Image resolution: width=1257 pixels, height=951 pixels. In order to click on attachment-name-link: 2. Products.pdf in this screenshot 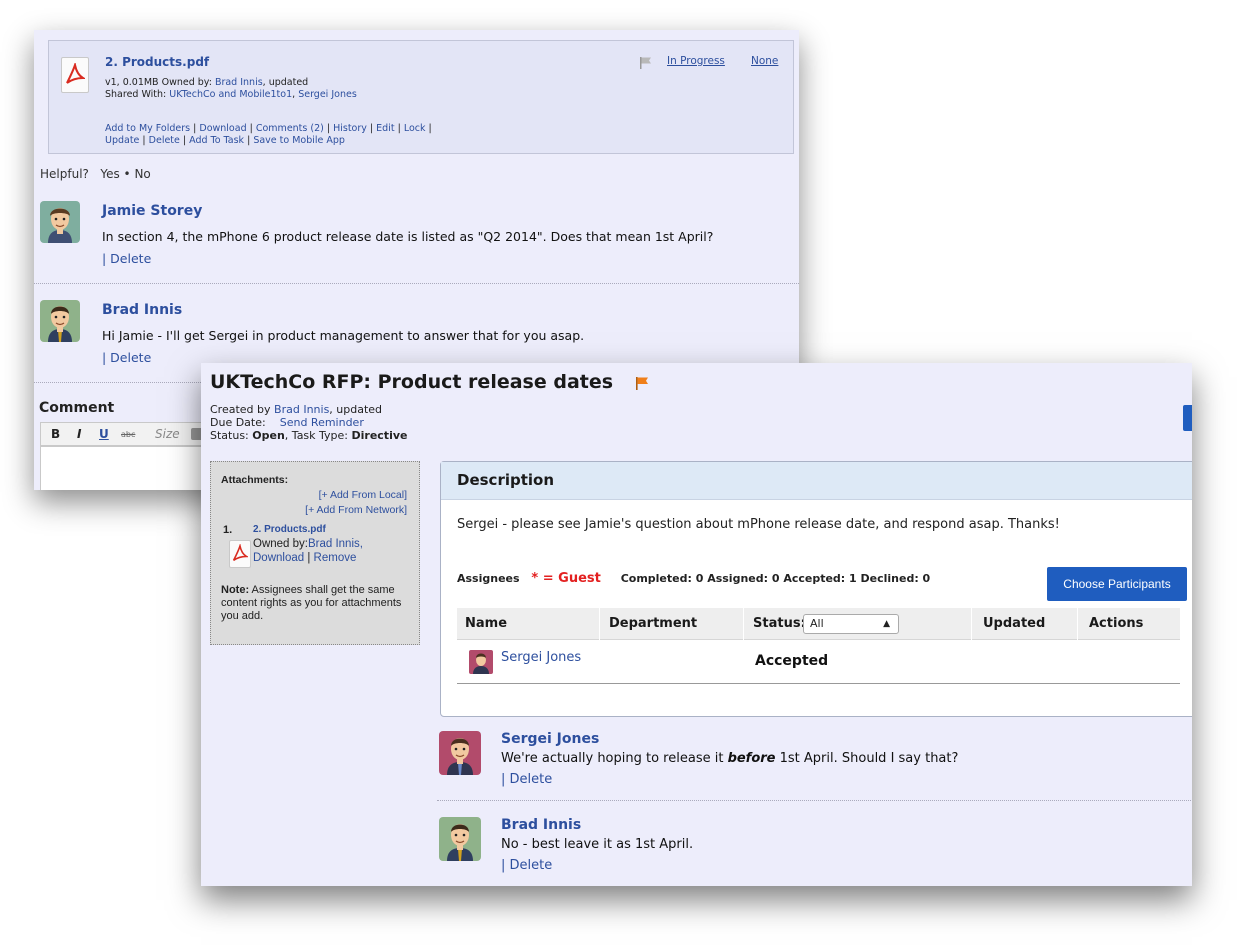, I will do `click(289, 529)`.